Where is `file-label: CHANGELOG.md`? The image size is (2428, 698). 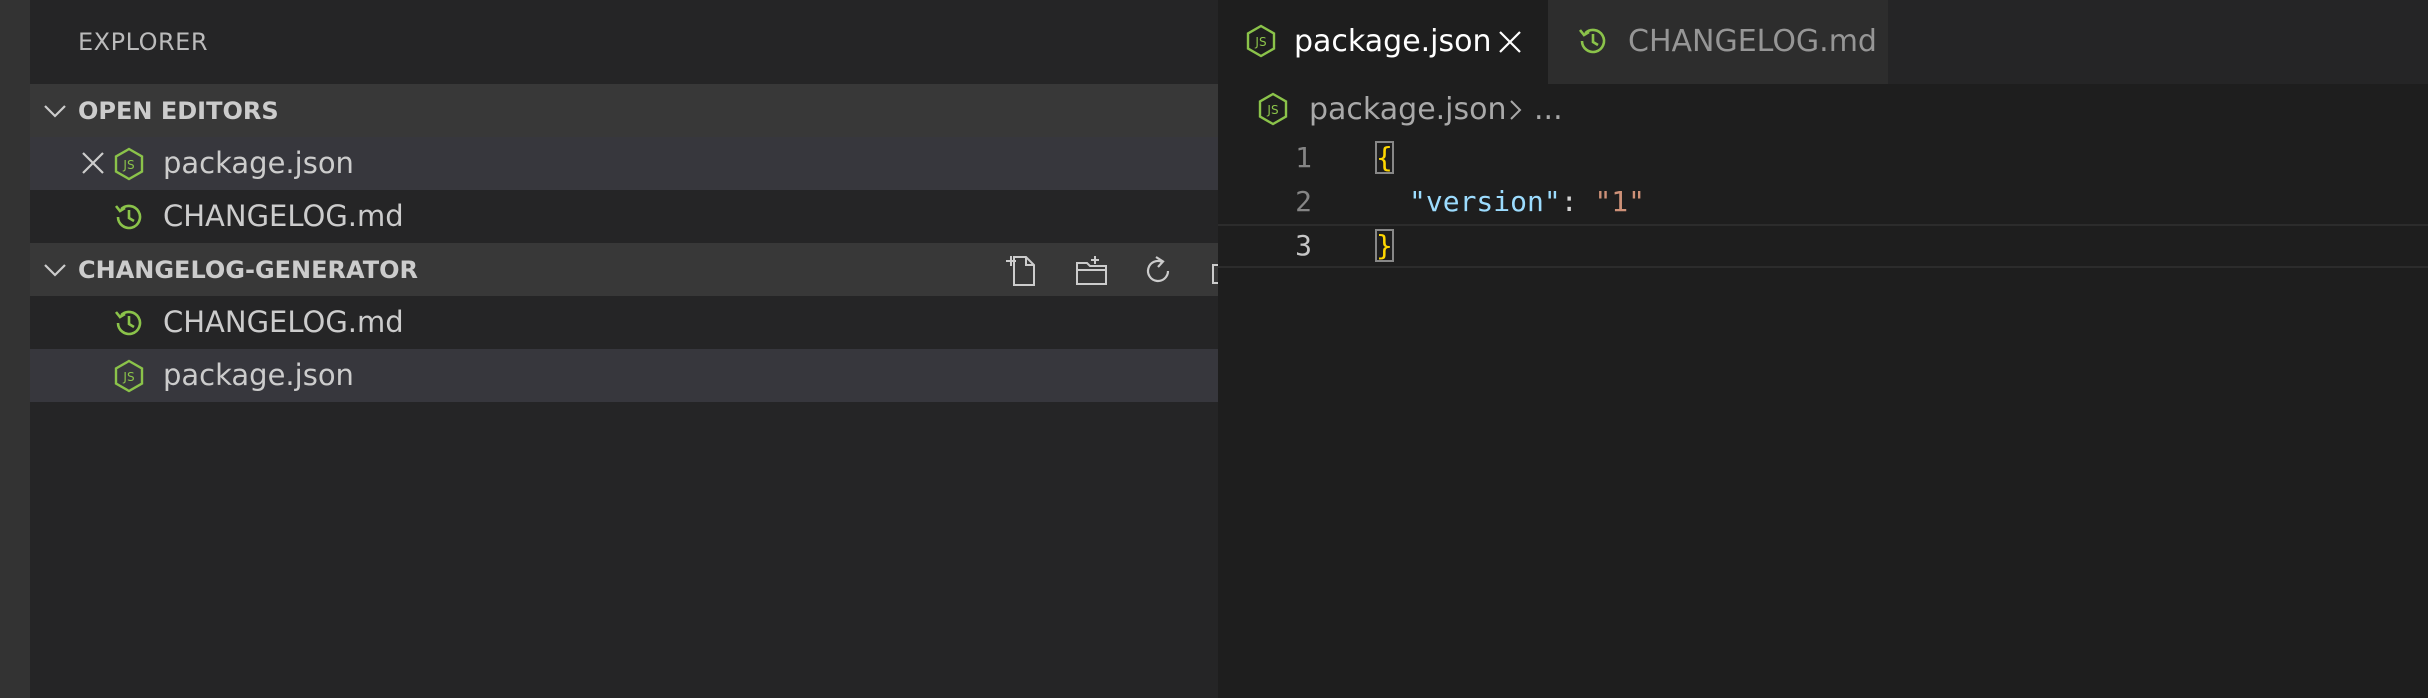
file-label: CHANGELOG.md is located at coordinates (283, 322).